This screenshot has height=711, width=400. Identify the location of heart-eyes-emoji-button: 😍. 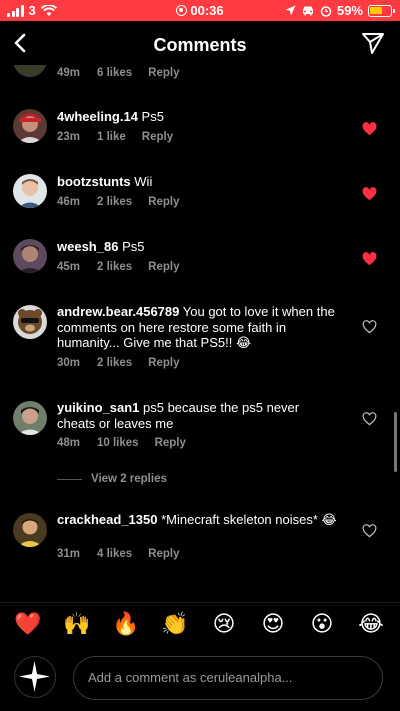
(273, 625).